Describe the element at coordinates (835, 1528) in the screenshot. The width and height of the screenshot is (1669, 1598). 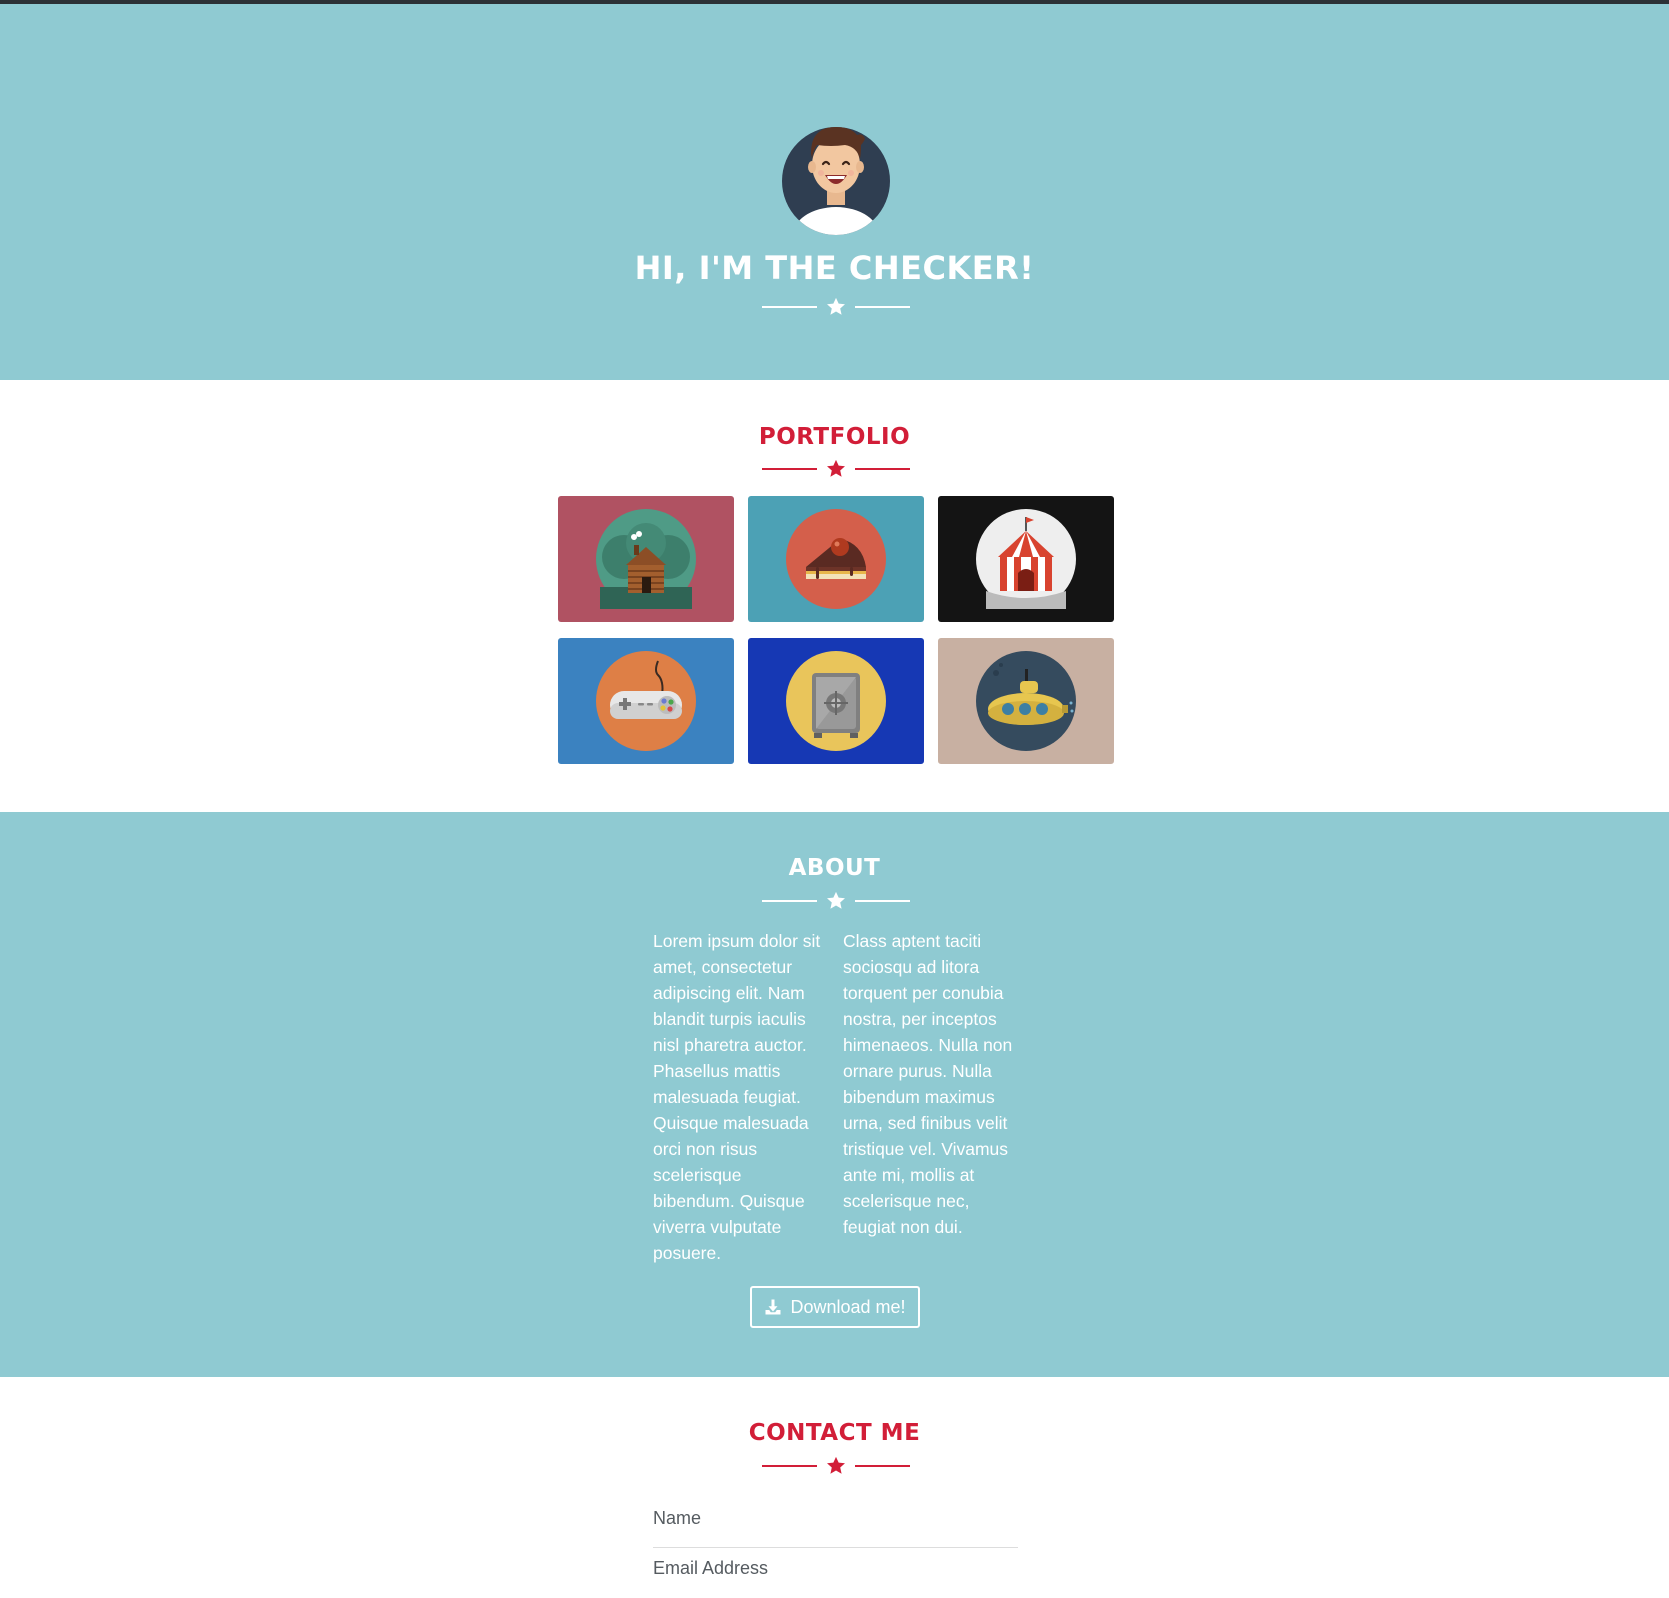
I see `name-field: Name` at that location.